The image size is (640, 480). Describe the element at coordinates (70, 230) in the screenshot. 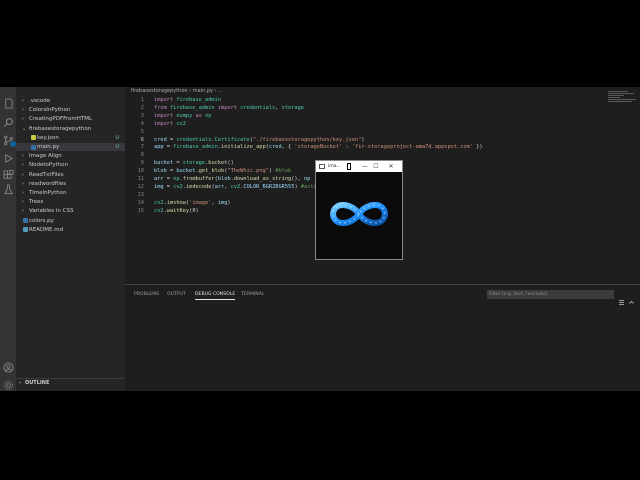

I see `tree-item: README.md` at that location.